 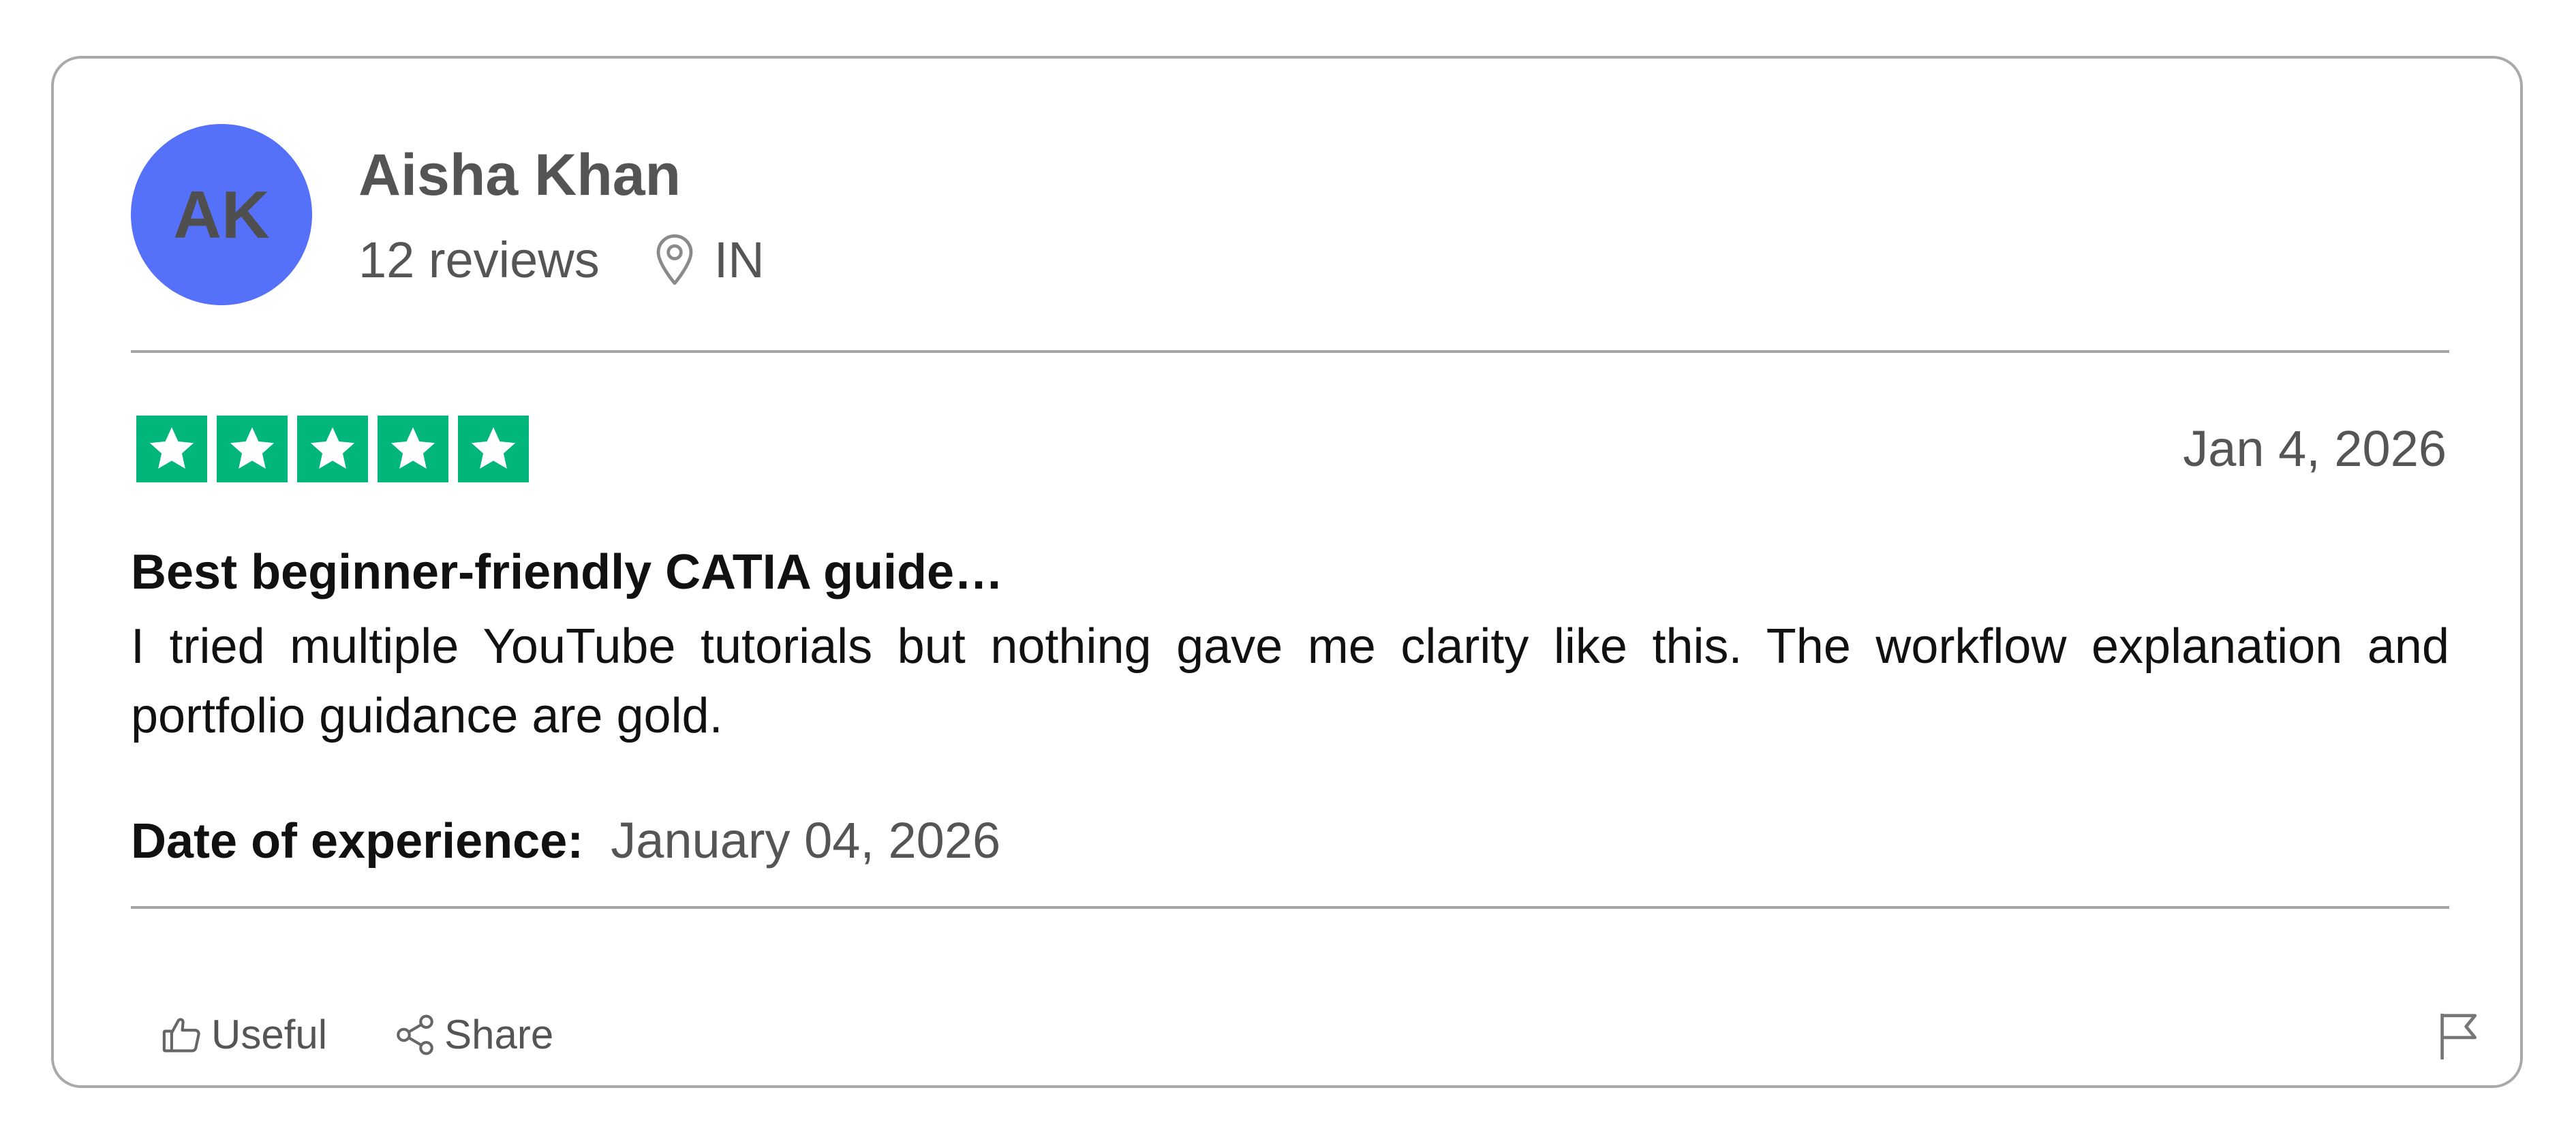 I want to click on avatar-initials: AK, so click(x=221, y=214).